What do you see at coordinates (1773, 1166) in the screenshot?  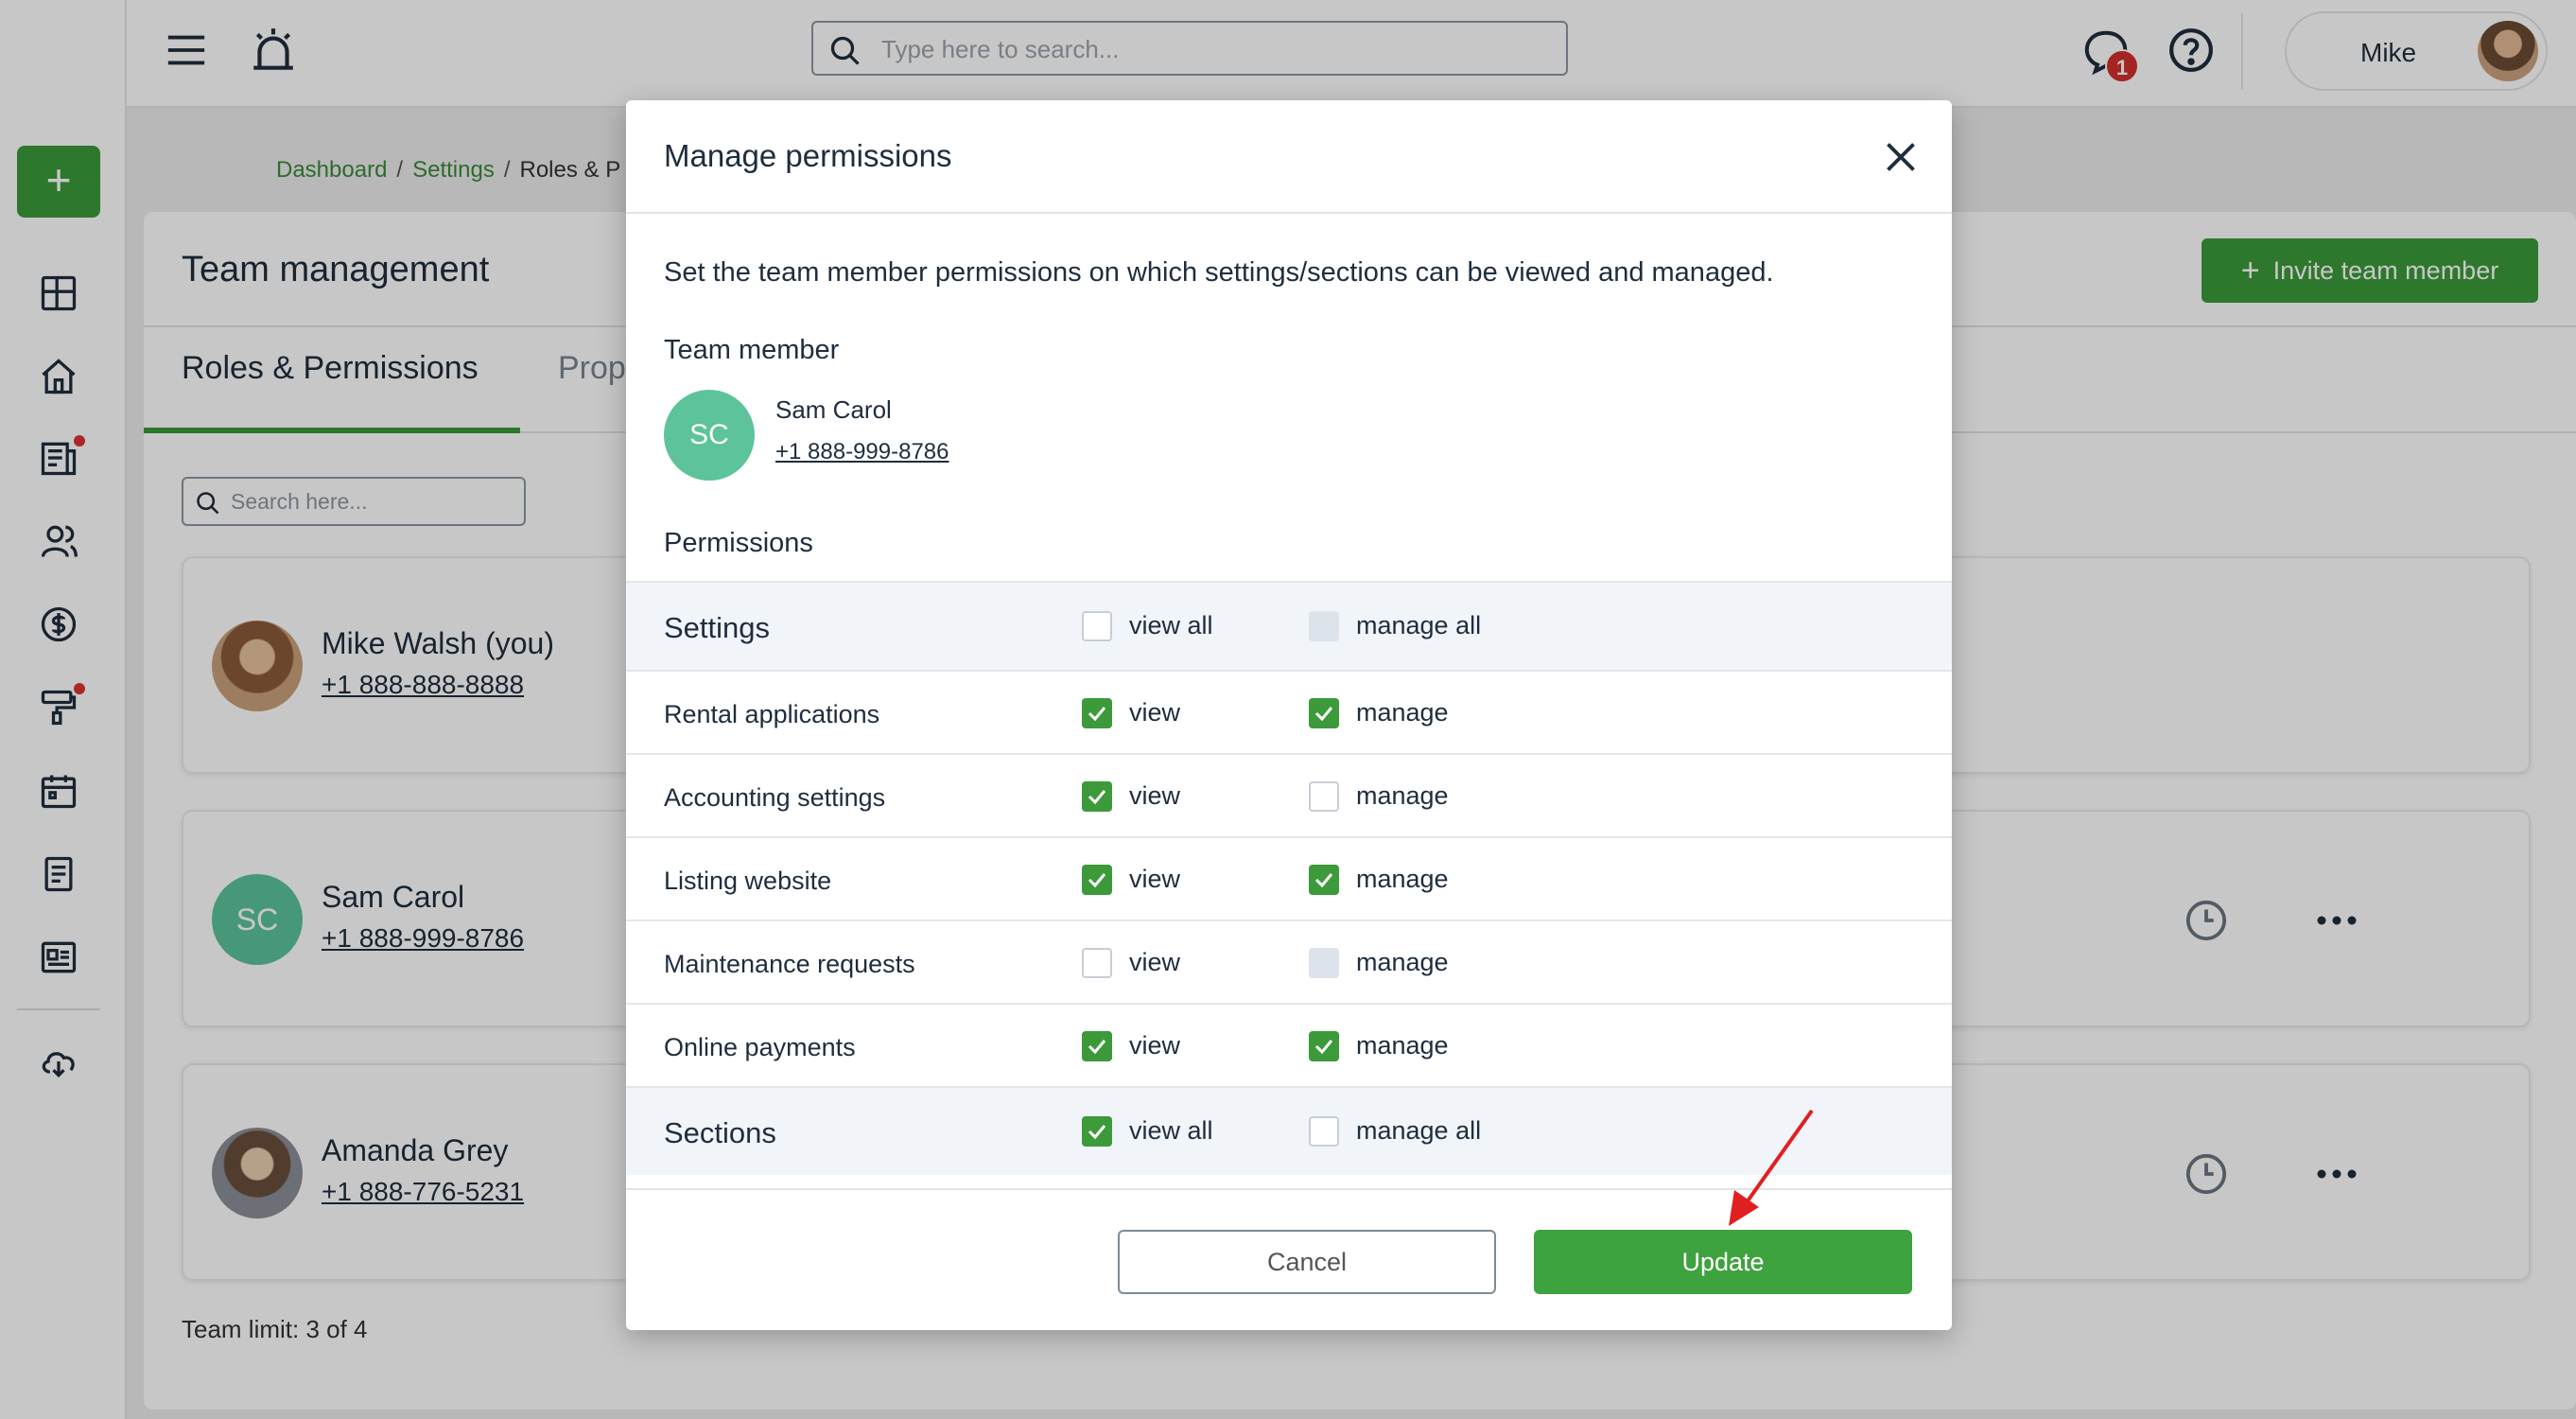 I see `annotation-arrow-icon` at bounding box center [1773, 1166].